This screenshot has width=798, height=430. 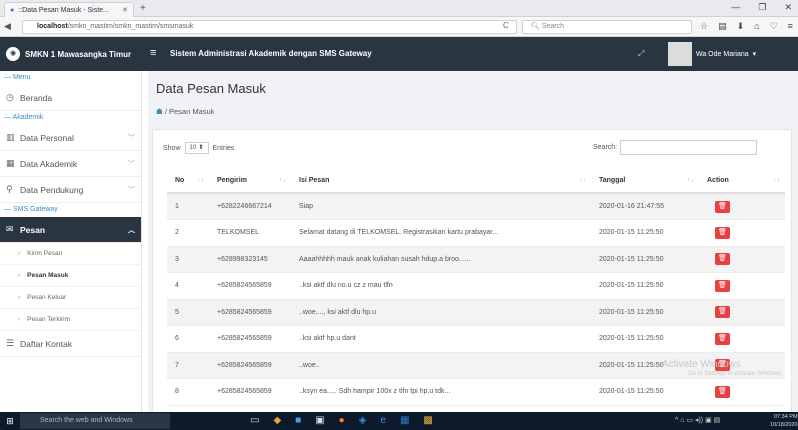 I want to click on cell-isi: ..woe.., so click(x=441, y=365).